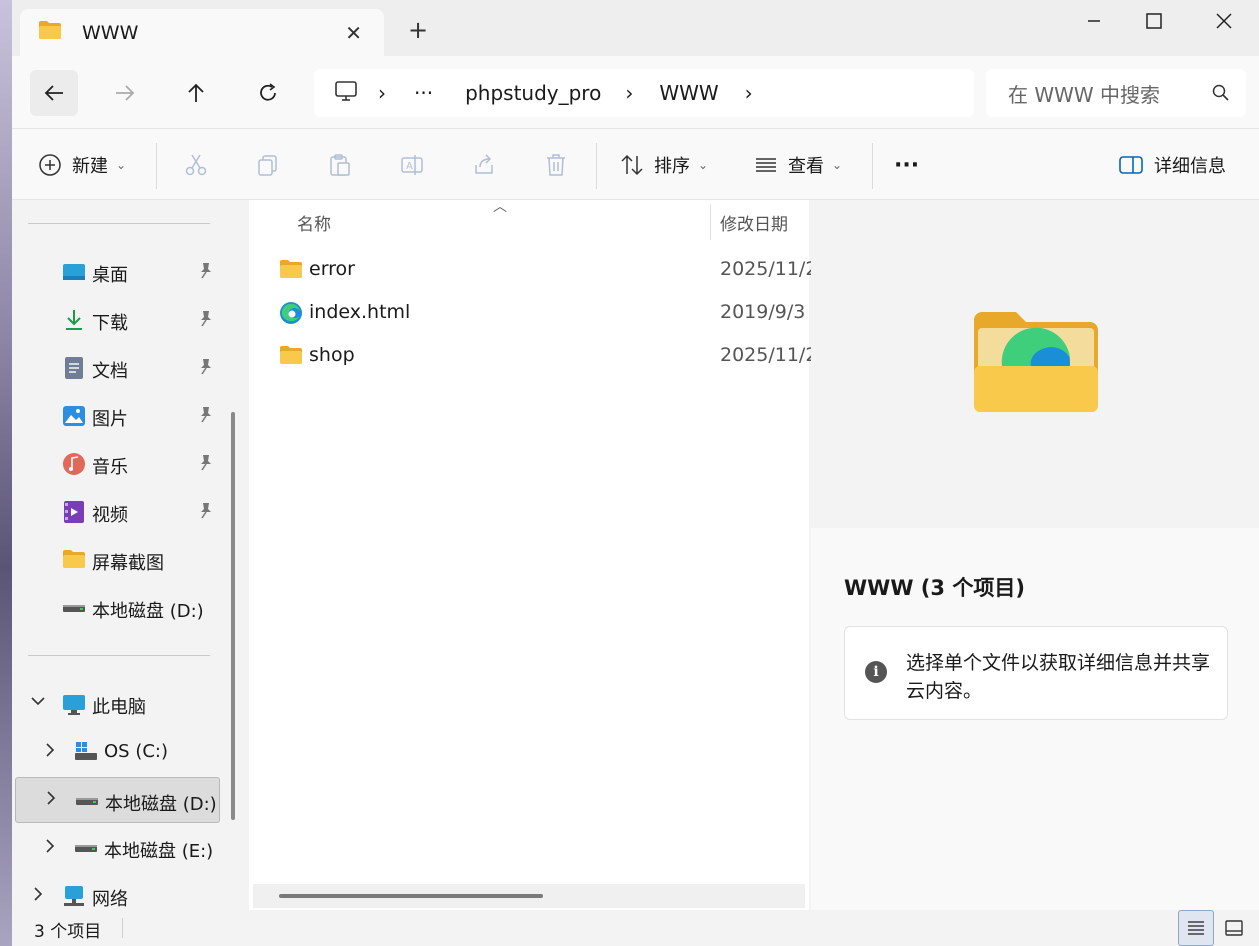  Describe the element at coordinates (233, 616) in the screenshot. I see `sidebar-scrollbar` at that location.